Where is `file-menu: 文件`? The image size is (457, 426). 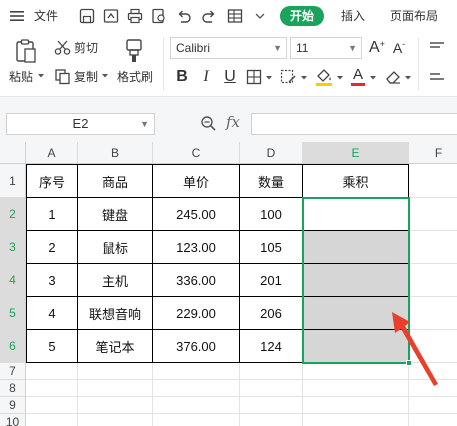 file-menu: 文件 is located at coordinates (46, 16).